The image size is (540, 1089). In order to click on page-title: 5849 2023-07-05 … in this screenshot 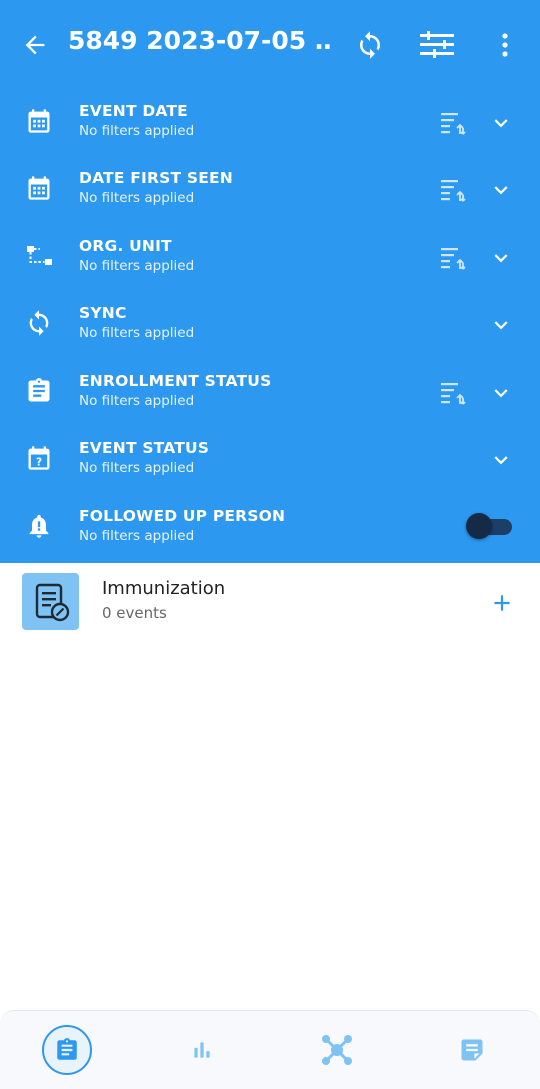, I will do `click(199, 40)`.